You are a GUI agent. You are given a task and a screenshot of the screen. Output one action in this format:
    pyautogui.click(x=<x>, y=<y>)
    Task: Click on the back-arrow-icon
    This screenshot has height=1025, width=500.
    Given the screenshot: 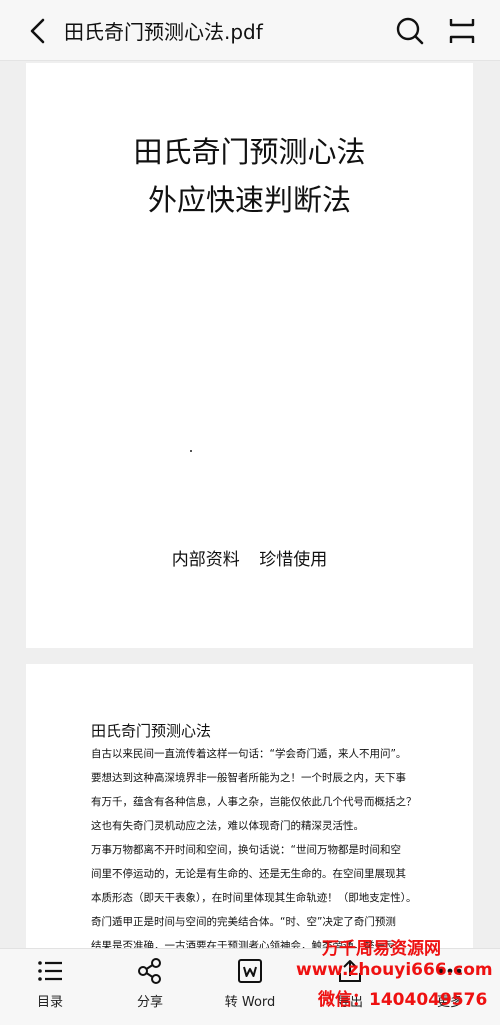 What is the action you would take?
    pyautogui.click(x=39, y=31)
    